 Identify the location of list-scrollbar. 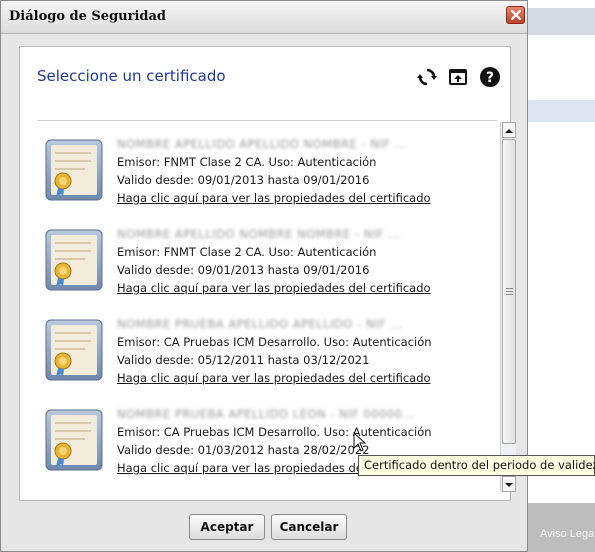
(508, 307).